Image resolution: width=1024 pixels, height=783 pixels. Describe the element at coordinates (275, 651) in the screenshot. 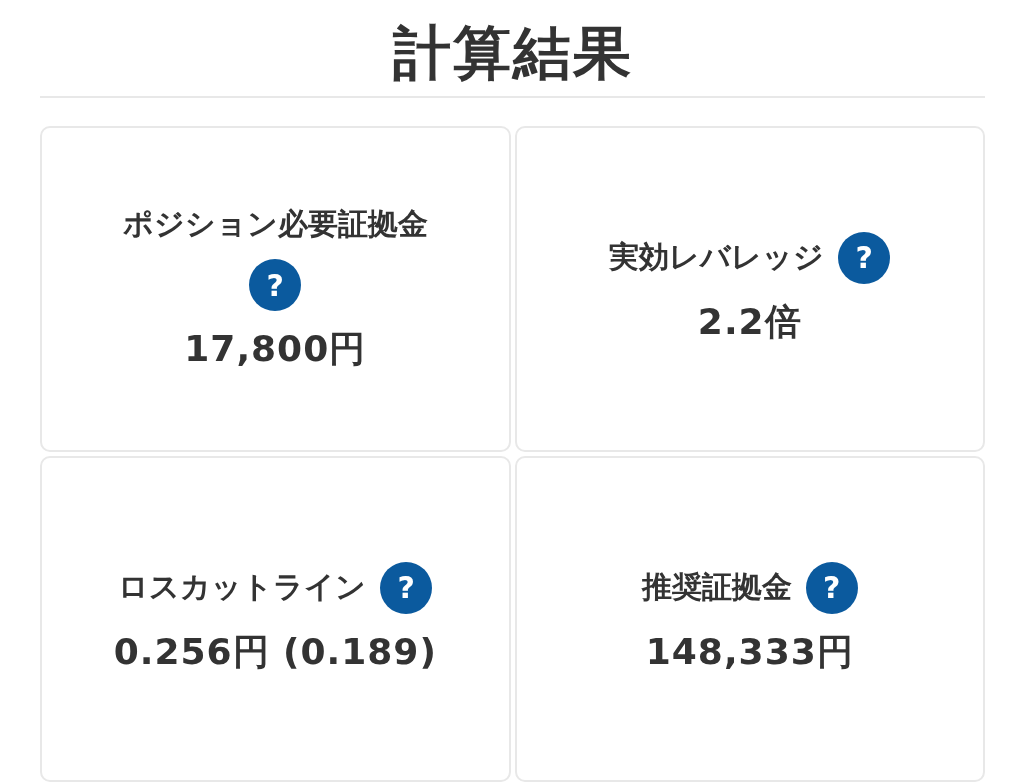

I see `card-value: 0.256円 (0.189)` at that location.